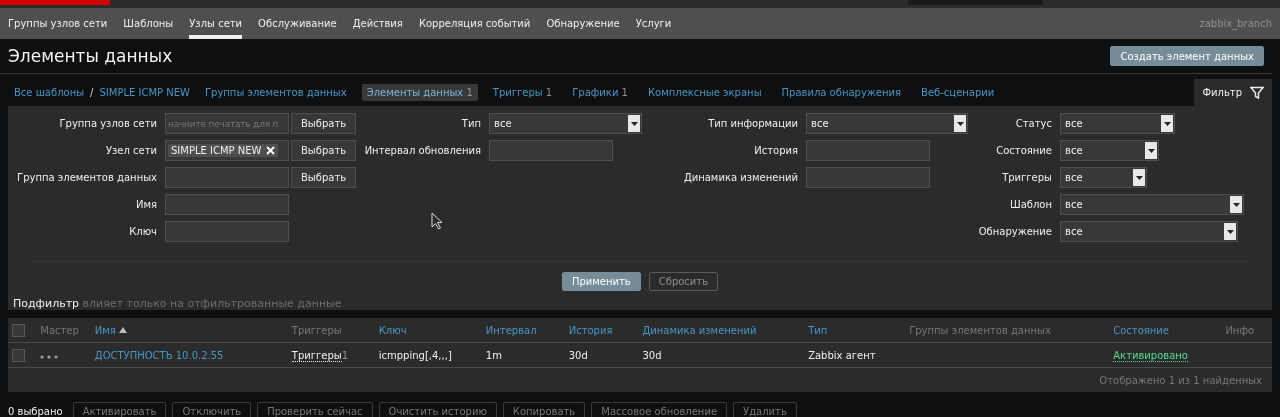 The height and width of the screenshot is (417, 1280). I want to click on field-label: Состояние, so click(1023, 150).